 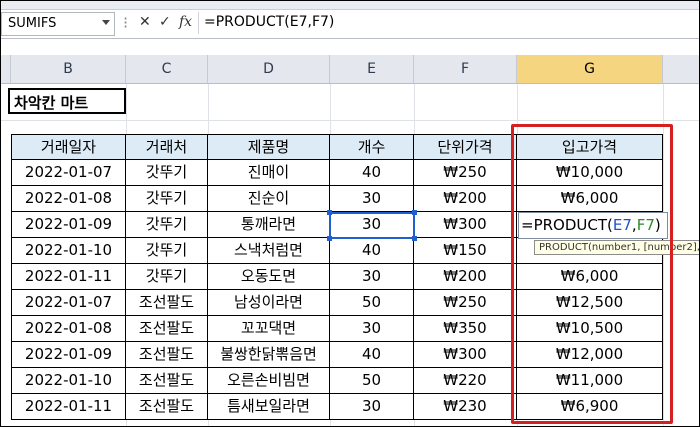 What do you see at coordinates (269, 277) in the screenshot?
I see `table-cell-product: 오동도면` at bounding box center [269, 277].